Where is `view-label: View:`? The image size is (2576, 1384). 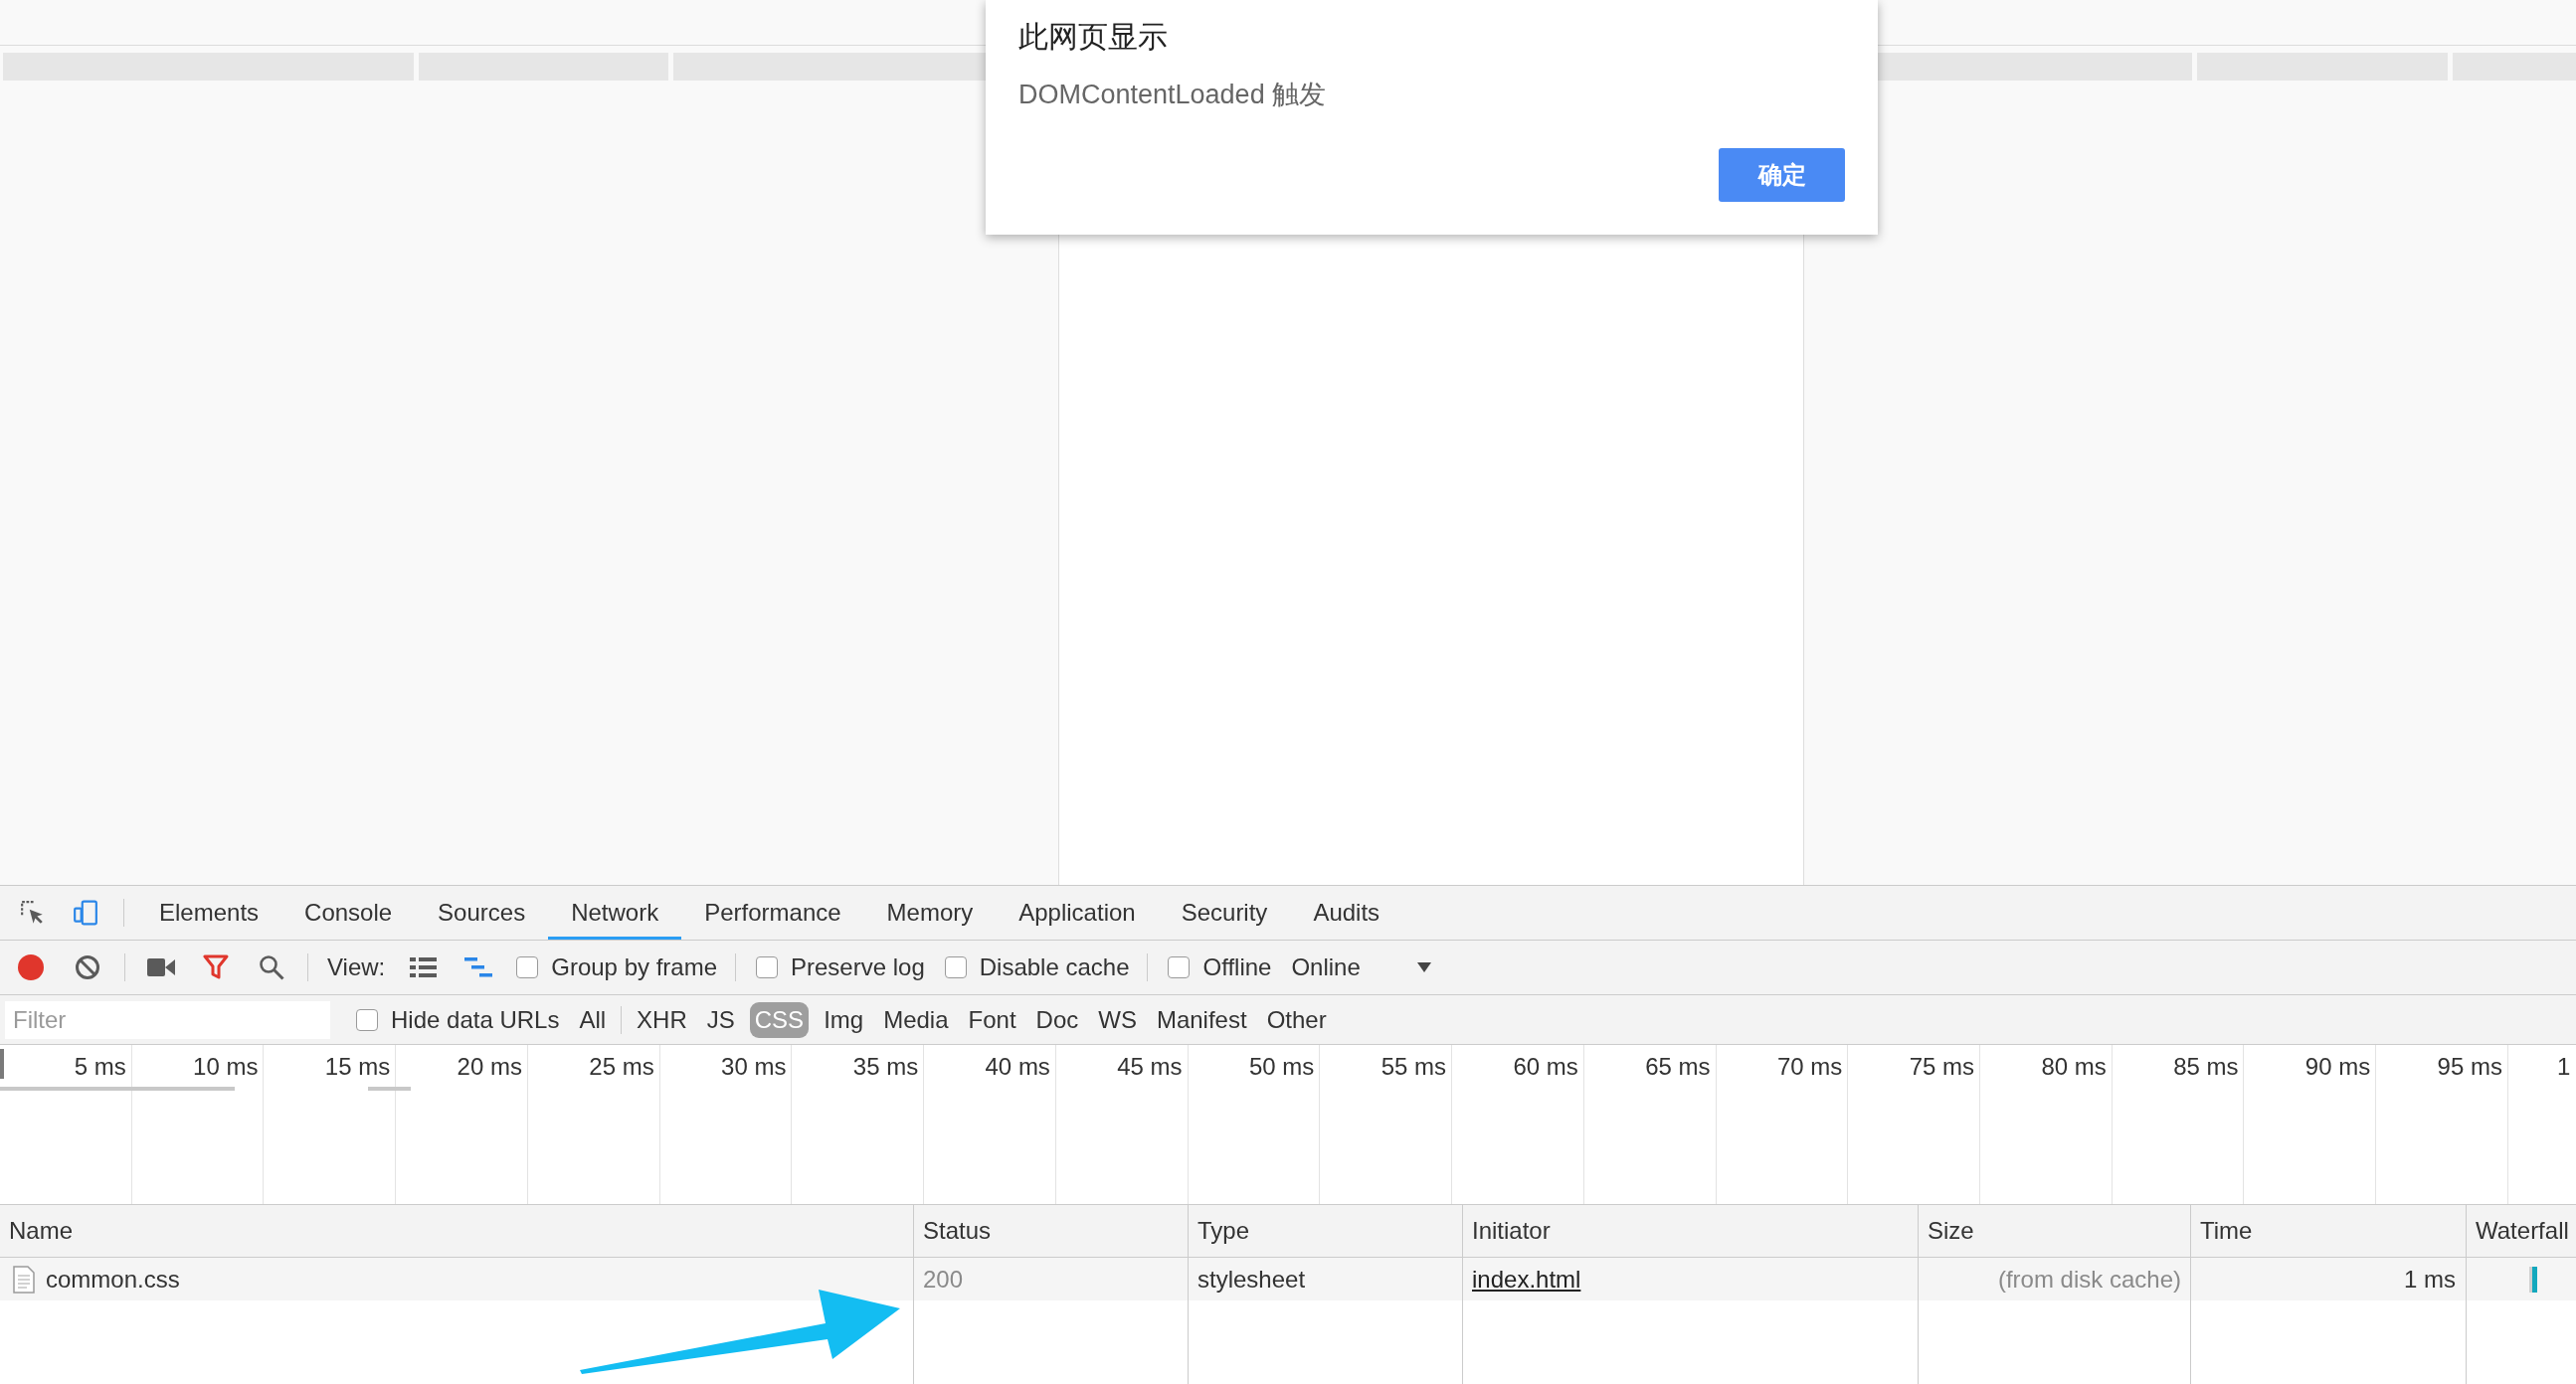
view-label: View: is located at coordinates (356, 967).